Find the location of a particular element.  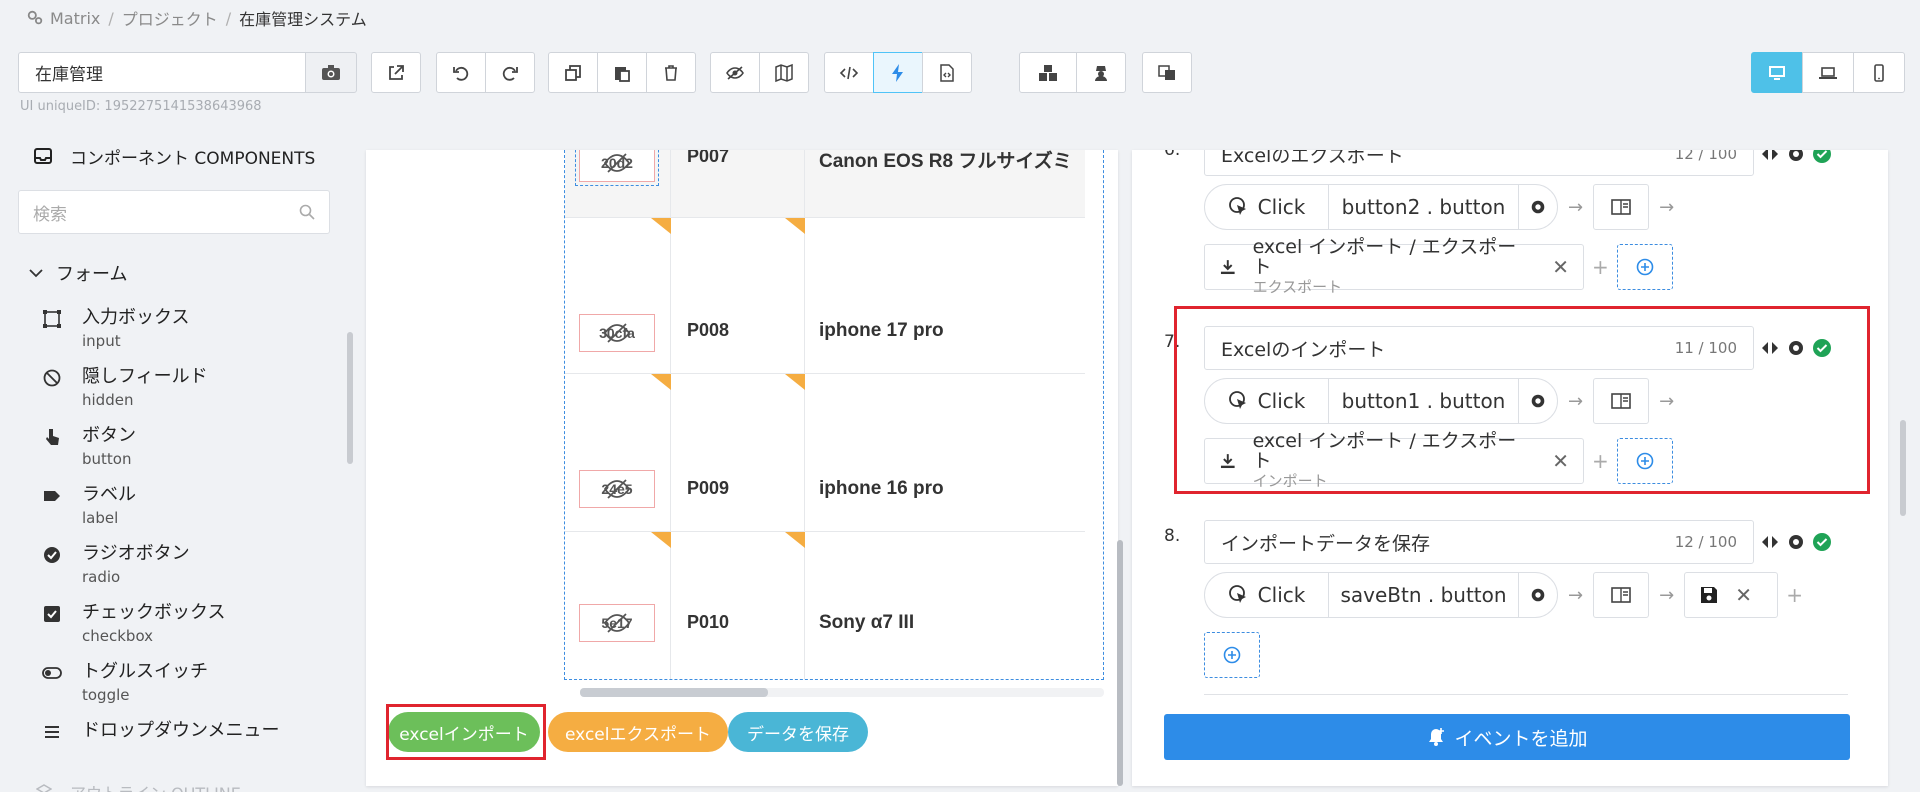

delete-button is located at coordinates (671, 72).